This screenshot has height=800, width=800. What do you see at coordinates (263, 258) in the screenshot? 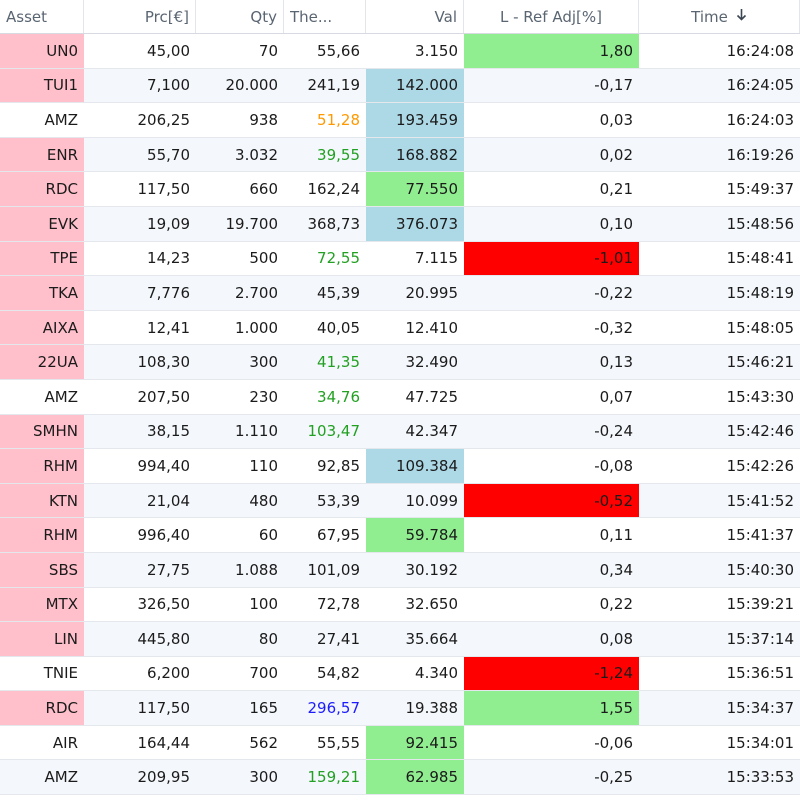
I see `cell-qty: 500` at bounding box center [263, 258].